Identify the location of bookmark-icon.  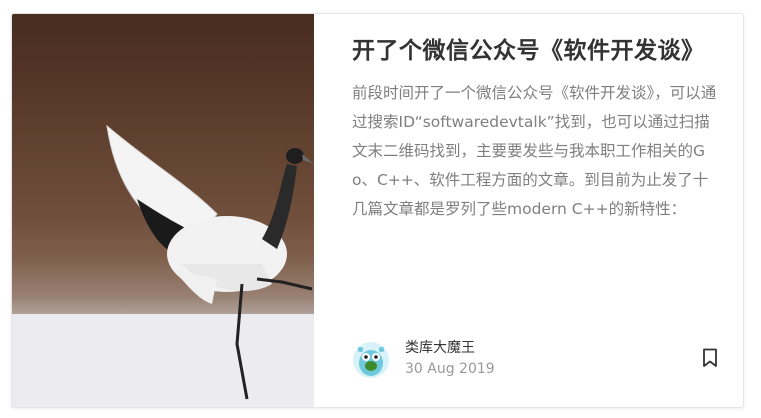
(710, 358).